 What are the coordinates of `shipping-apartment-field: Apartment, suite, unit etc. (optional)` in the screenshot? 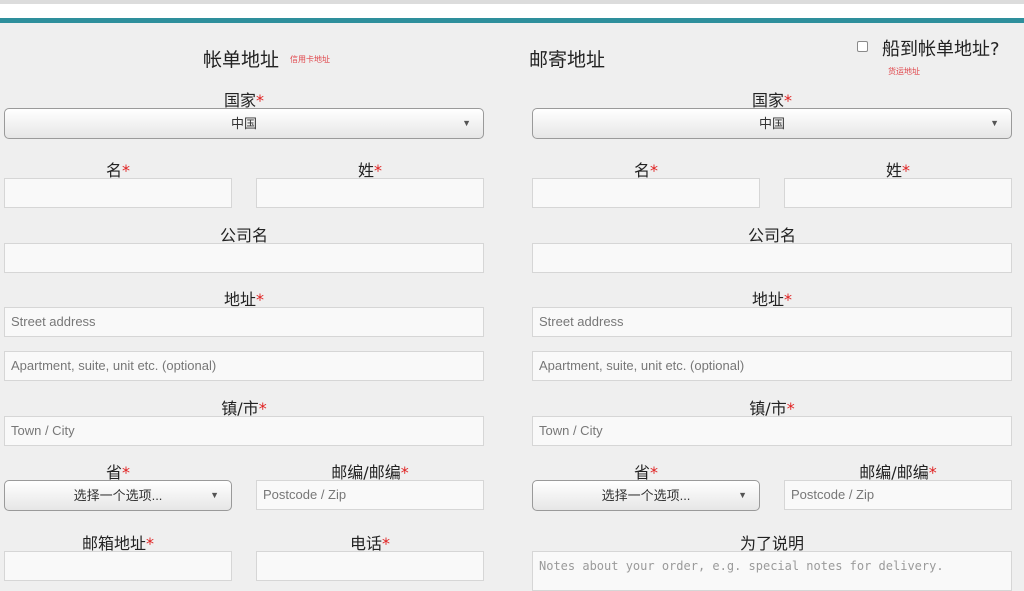 It's located at (772, 366).